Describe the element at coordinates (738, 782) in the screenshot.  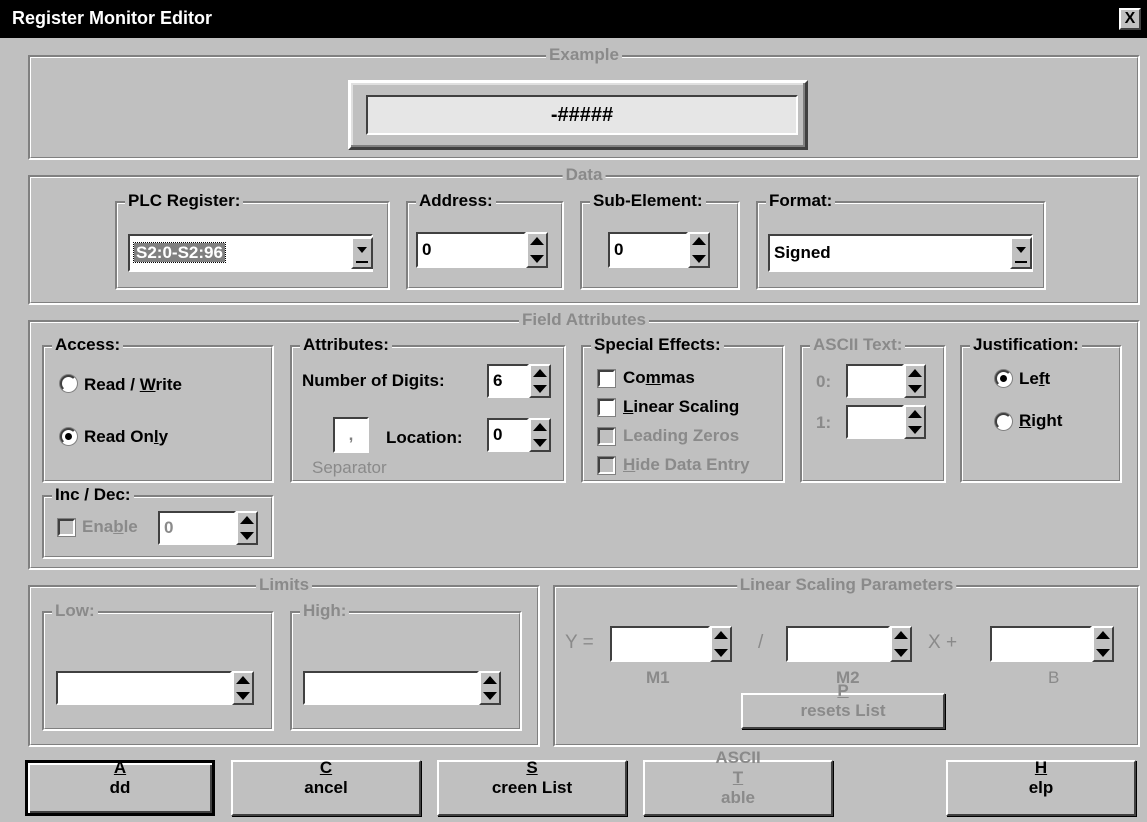
I see `ascii-table-button: ASCII Table` at that location.